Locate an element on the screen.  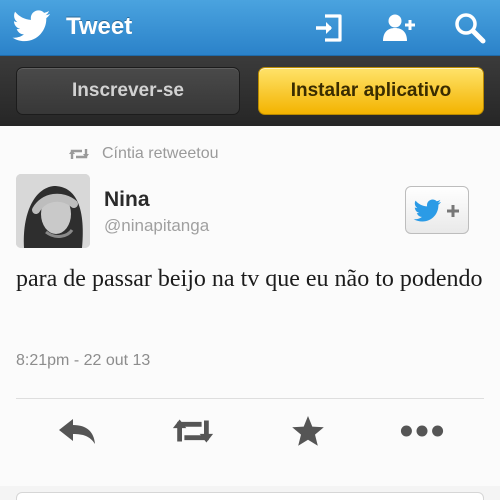
author-name: Nina is located at coordinates (127, 200).